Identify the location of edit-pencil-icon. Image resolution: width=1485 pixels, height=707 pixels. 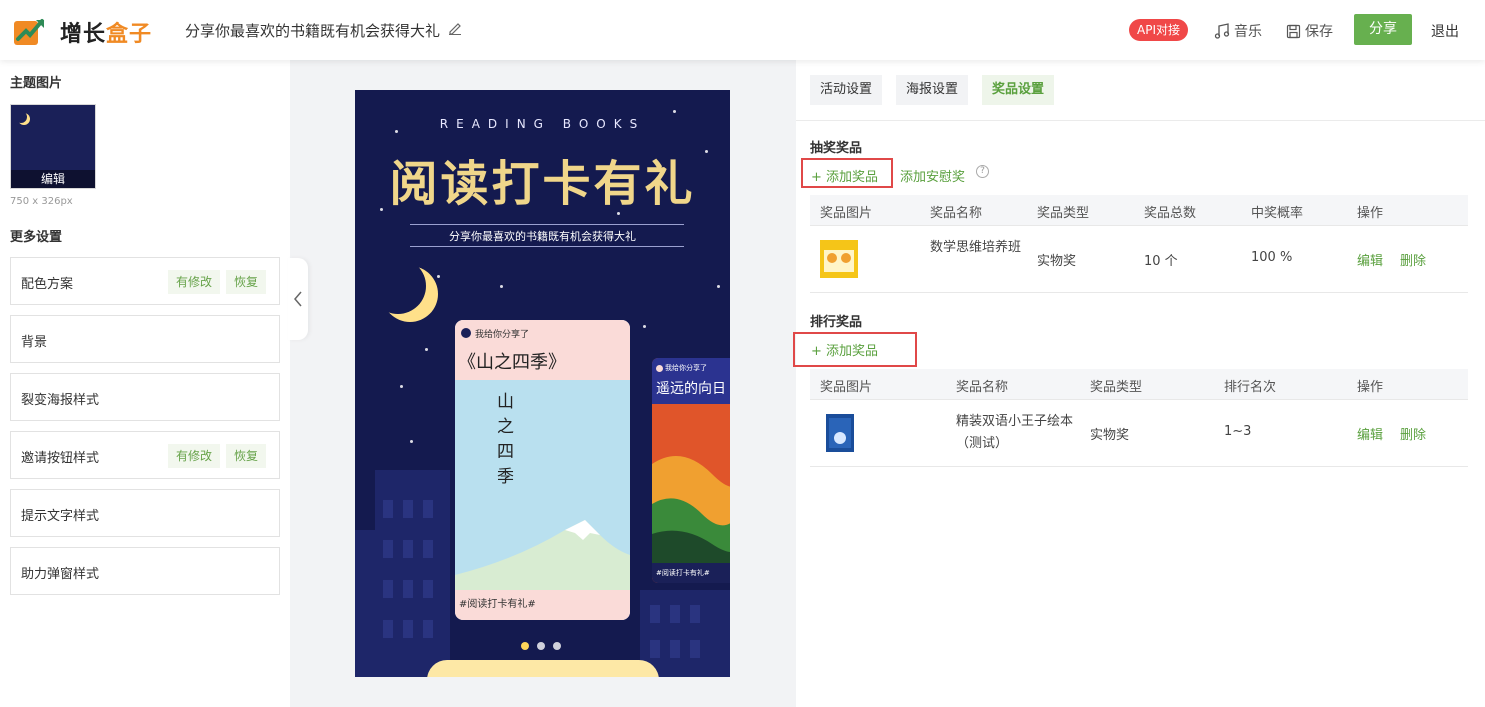
(455, 28).